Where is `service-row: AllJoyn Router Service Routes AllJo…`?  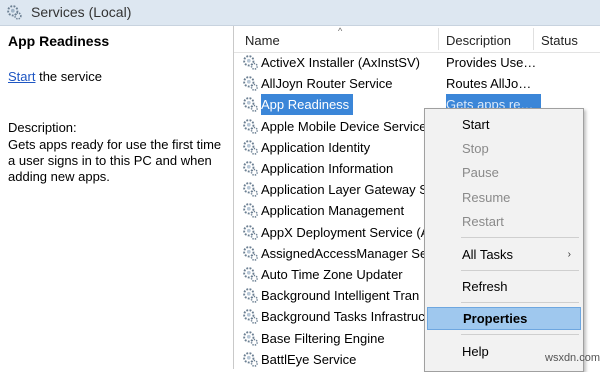
service-row: AllJoyn Router Service Routes AllJo… is located at coordinates (417, 83).